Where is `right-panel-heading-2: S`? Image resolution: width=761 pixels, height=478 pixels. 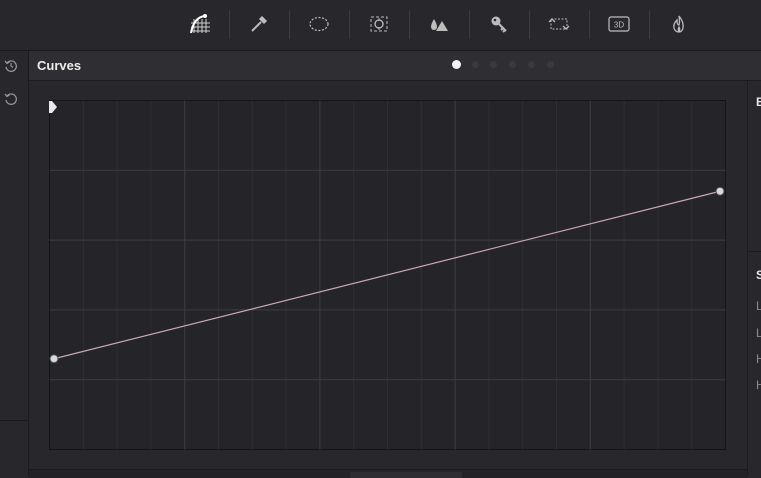
right-panel-heading-2: S is located at coordinates (758, 275).